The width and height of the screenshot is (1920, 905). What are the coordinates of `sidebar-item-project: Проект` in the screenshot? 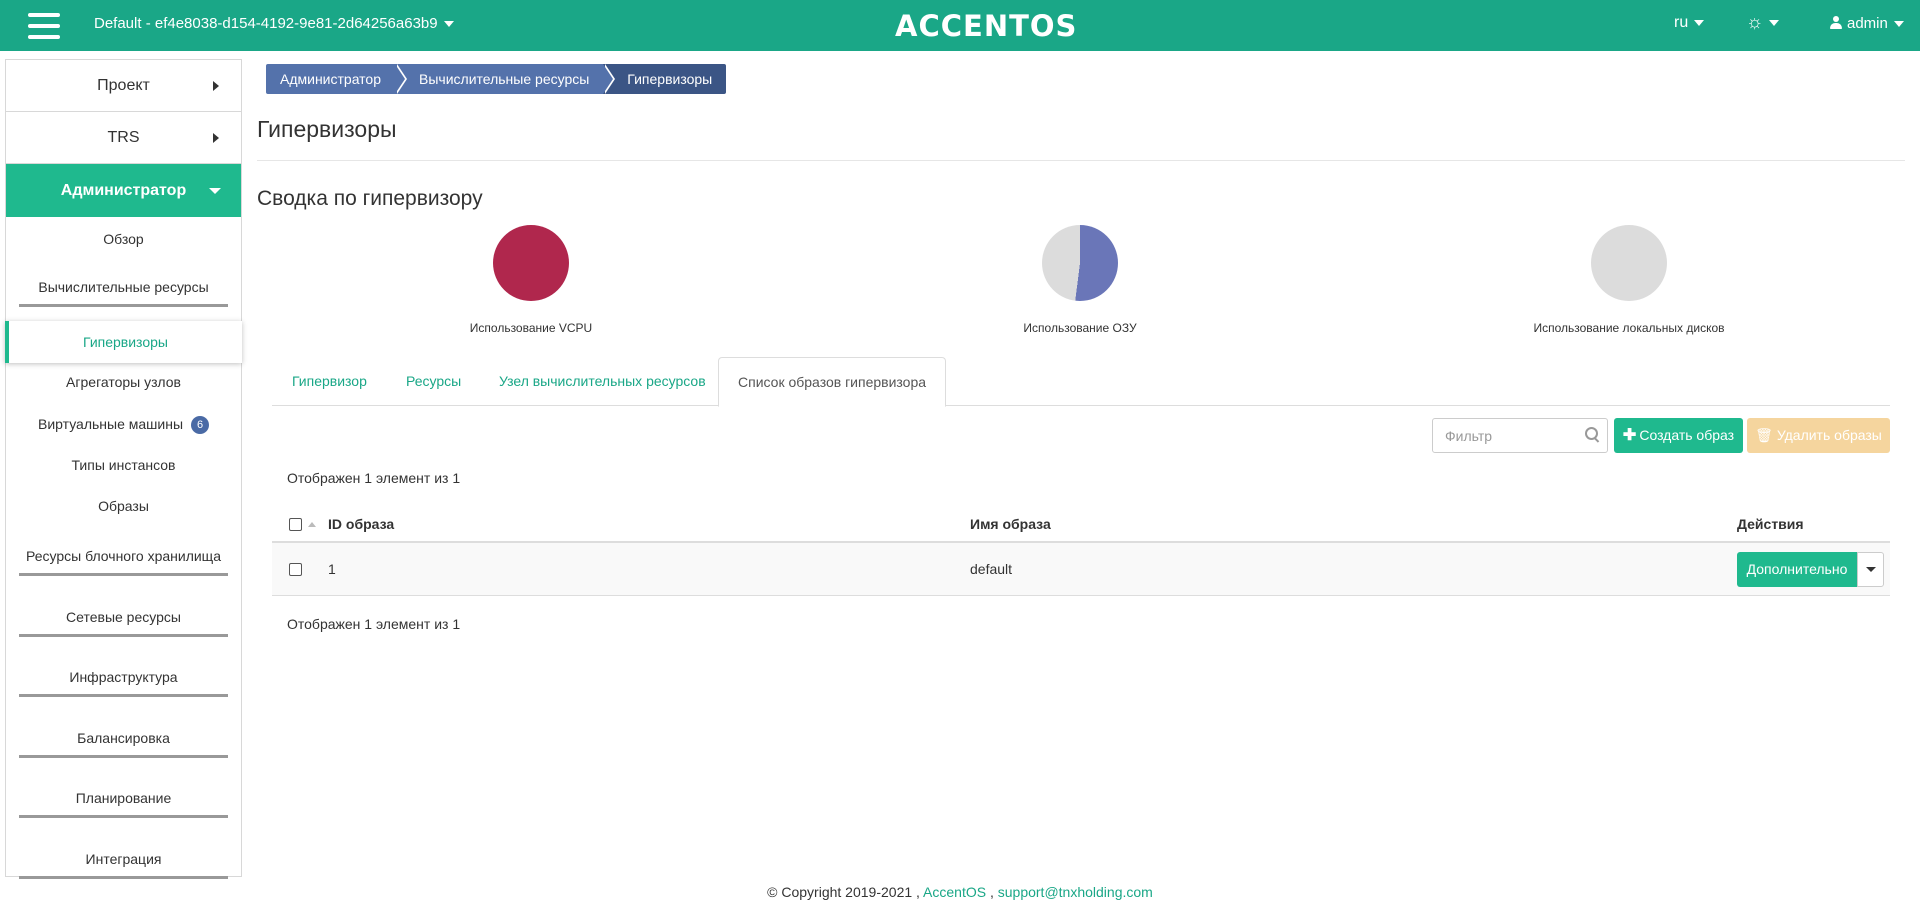 It's located at (123, 86).